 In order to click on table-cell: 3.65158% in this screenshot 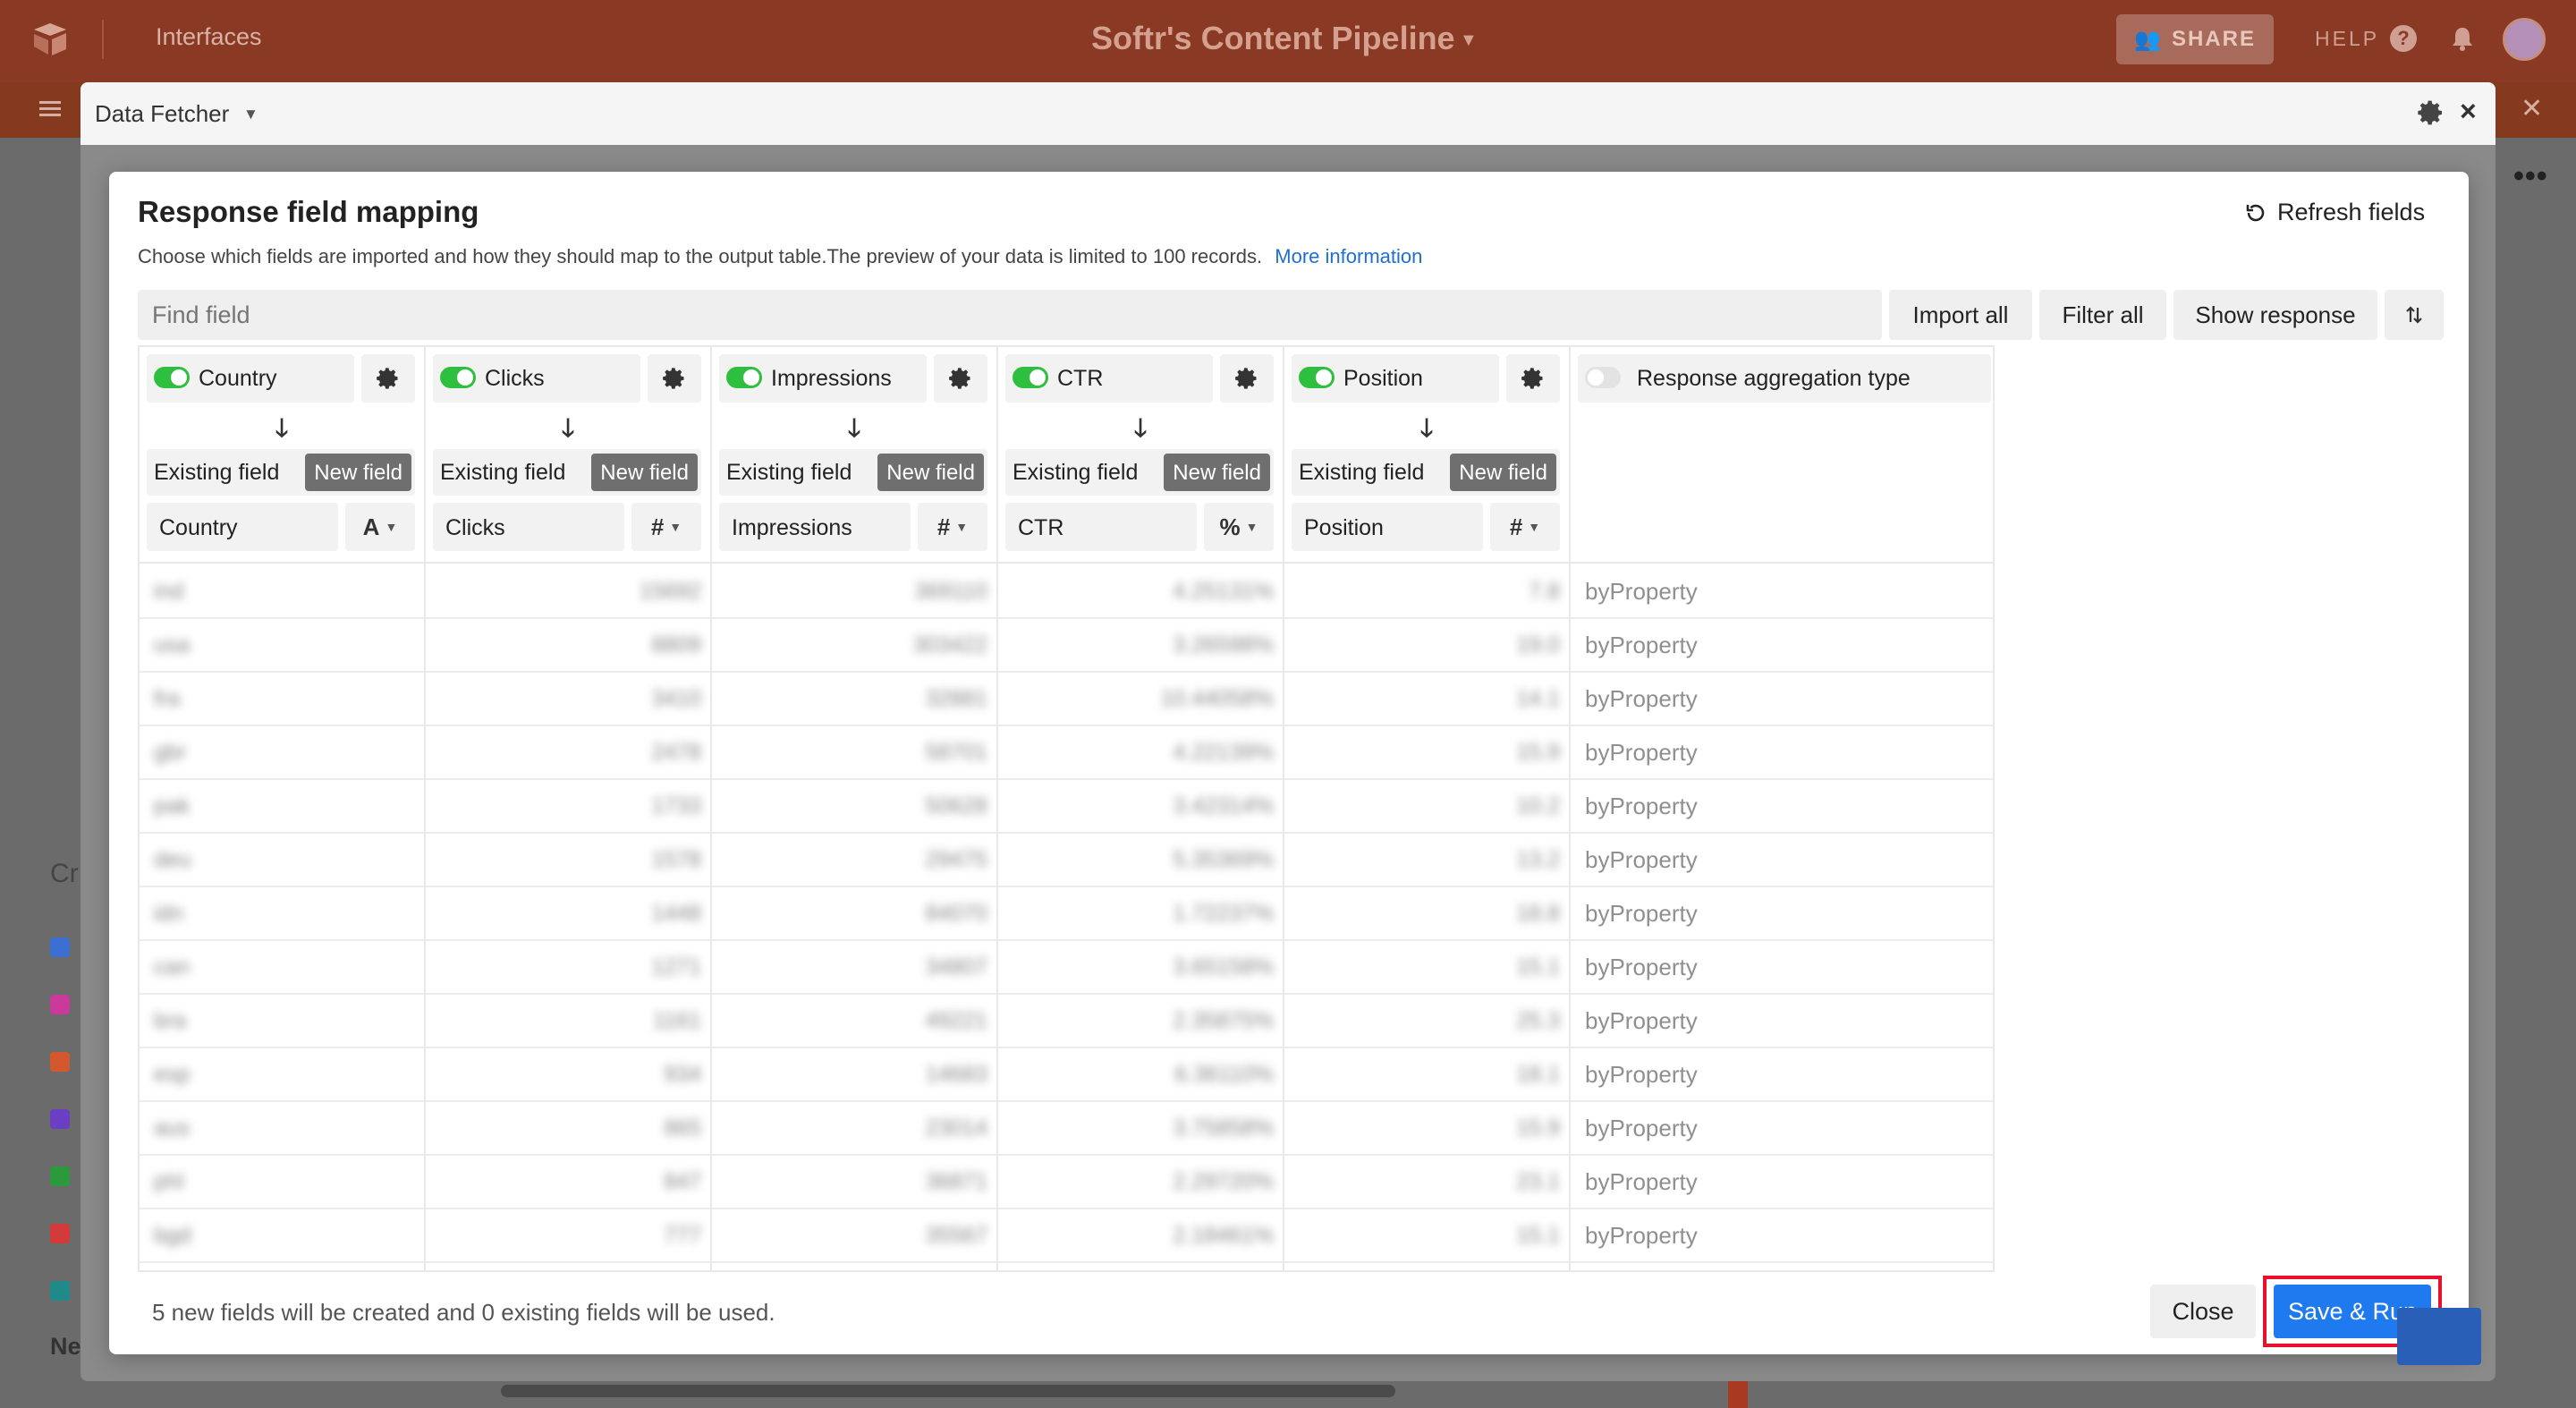, I will do `click(1140, 968)`.